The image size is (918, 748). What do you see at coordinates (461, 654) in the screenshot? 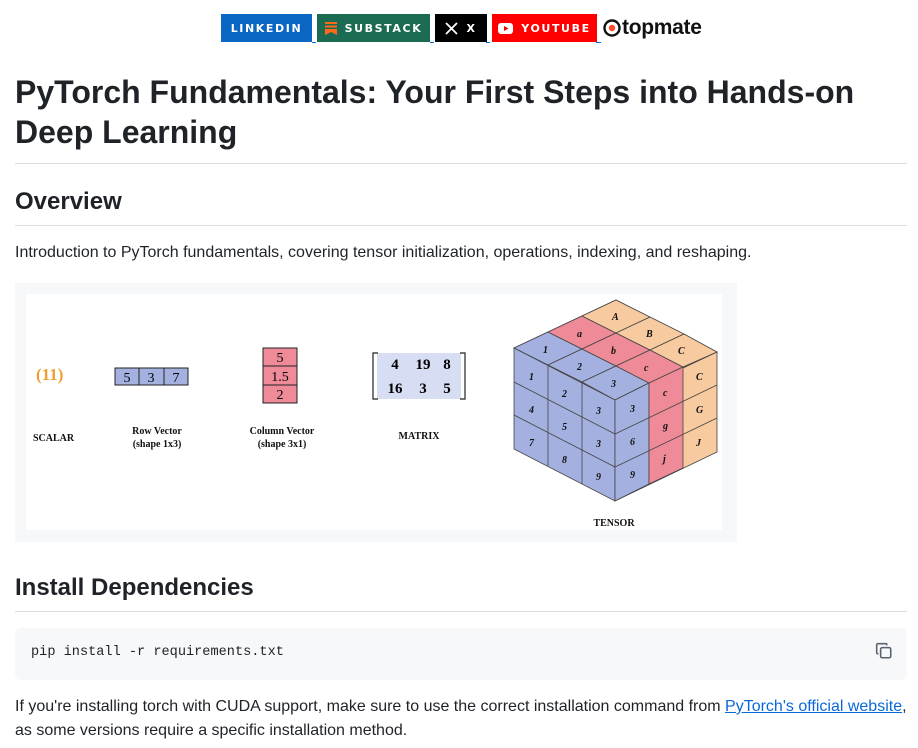
I see `code-block: pip install -r requirements.txt` at bounding box center [461, 654].